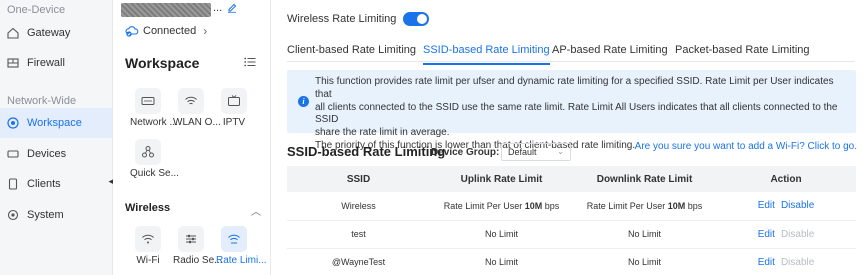 Image resolution: width=863 pixels, height=275 pixels. I want to click on info-icon: i, so click(303, 101).